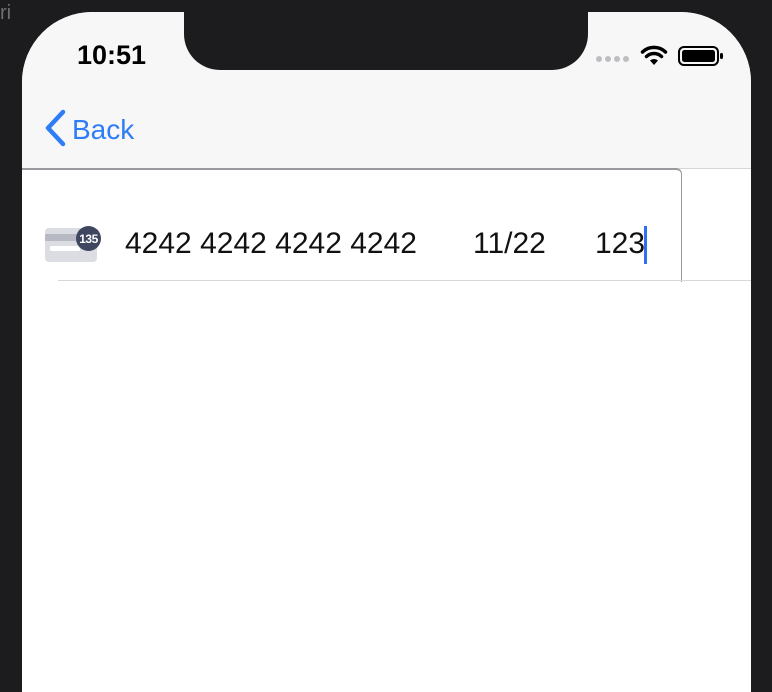 Image resolution: width=772 pixels, height=692 pixels. What do you see at coordinates (386, 41) in the screenshot?
I see `notch` at bounding box center [386, 41].